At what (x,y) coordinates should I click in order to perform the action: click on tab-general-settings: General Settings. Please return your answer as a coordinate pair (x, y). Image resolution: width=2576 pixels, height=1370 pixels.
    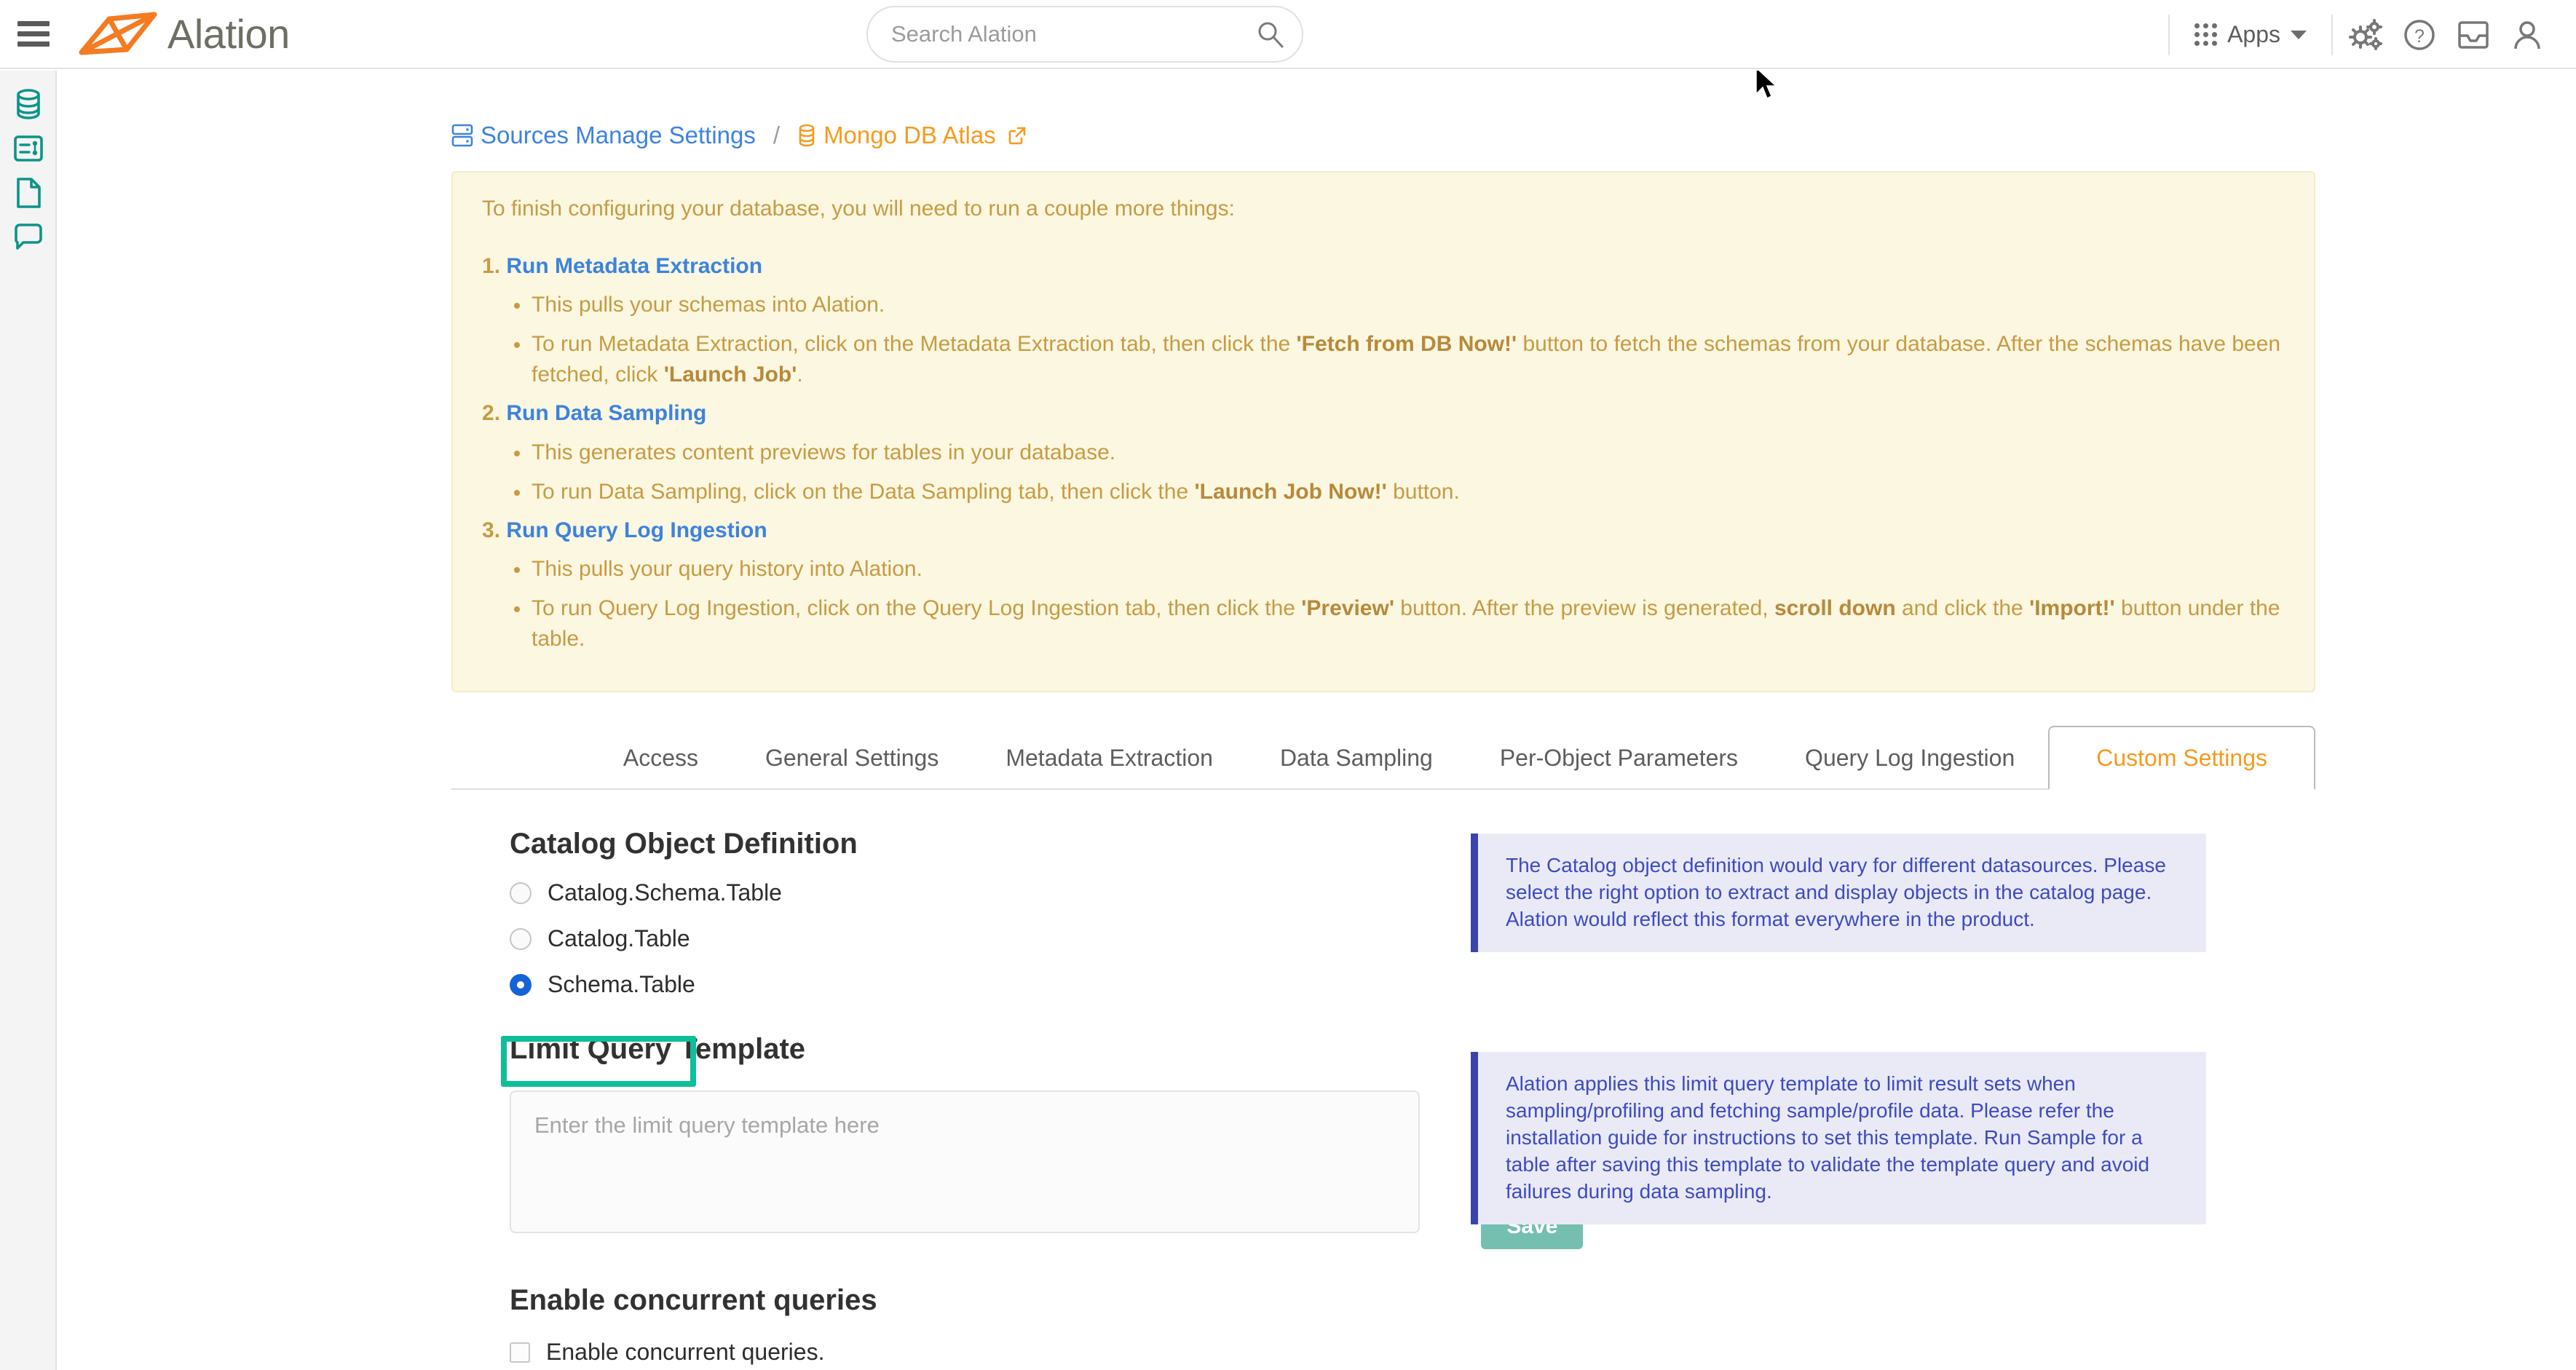
    Looking at the image, I should click on (852, 758).